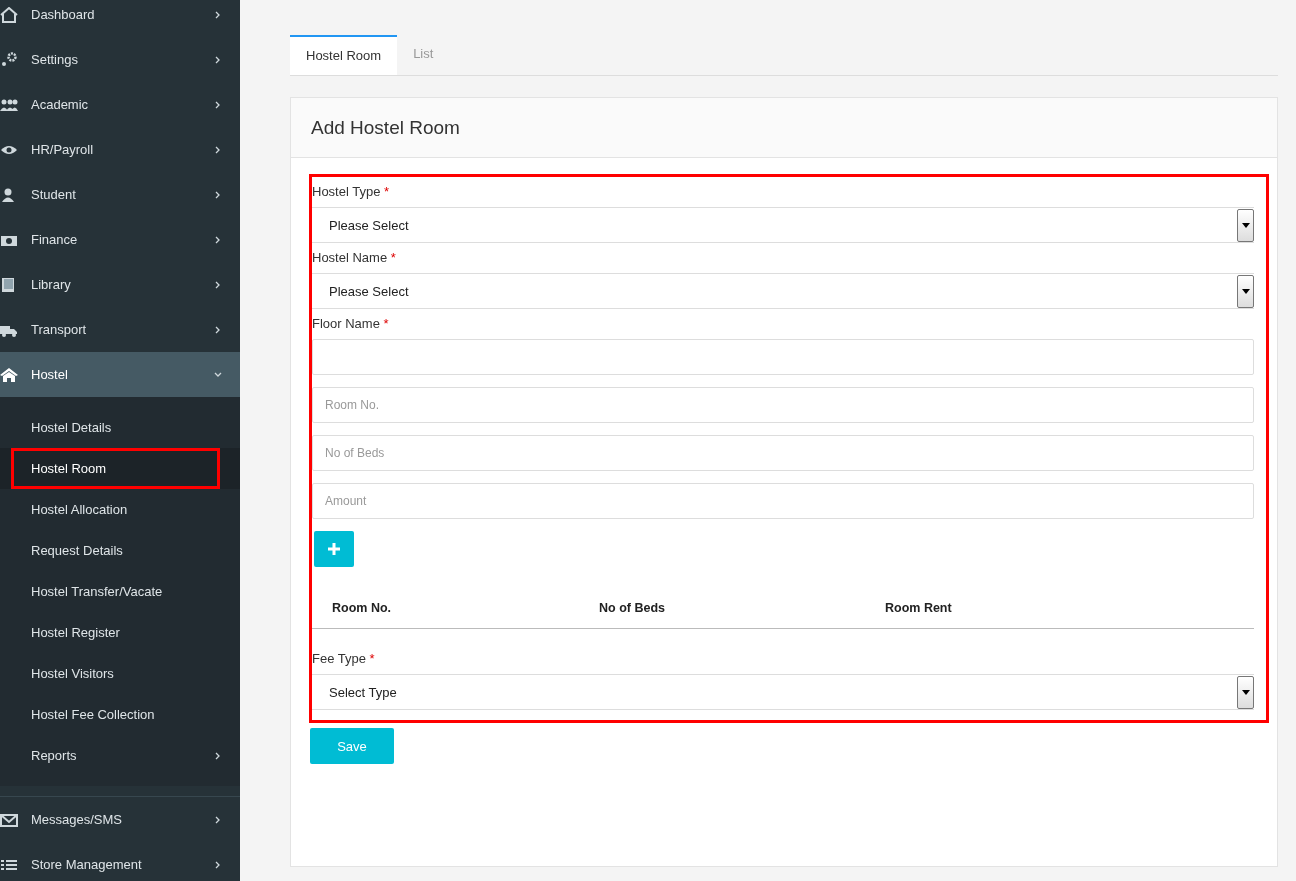  I want to click on sidebar-item: Settings, so click(120, 59).